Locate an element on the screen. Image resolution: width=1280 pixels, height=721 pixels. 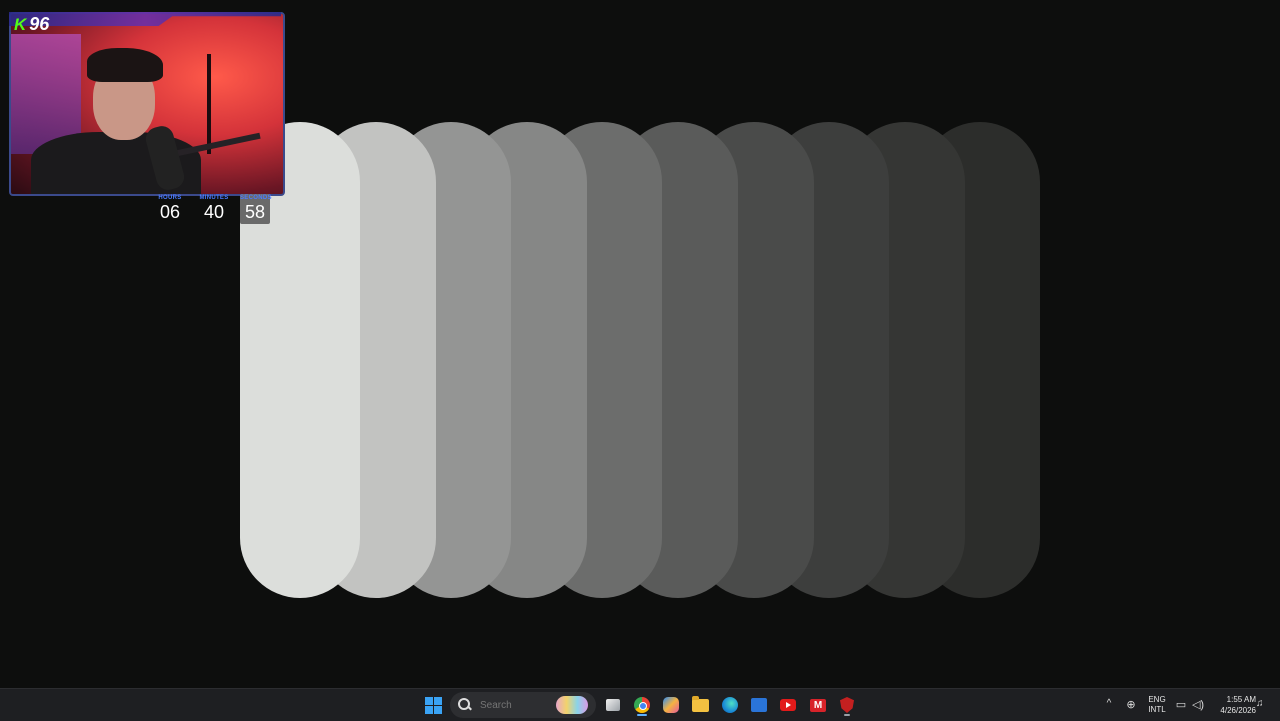
taskbar: M ^ ⊕ ENG INTL ▭ ◁) 1:55 AM 4/26/2026 ♫ is located at coordinates (640, 704).